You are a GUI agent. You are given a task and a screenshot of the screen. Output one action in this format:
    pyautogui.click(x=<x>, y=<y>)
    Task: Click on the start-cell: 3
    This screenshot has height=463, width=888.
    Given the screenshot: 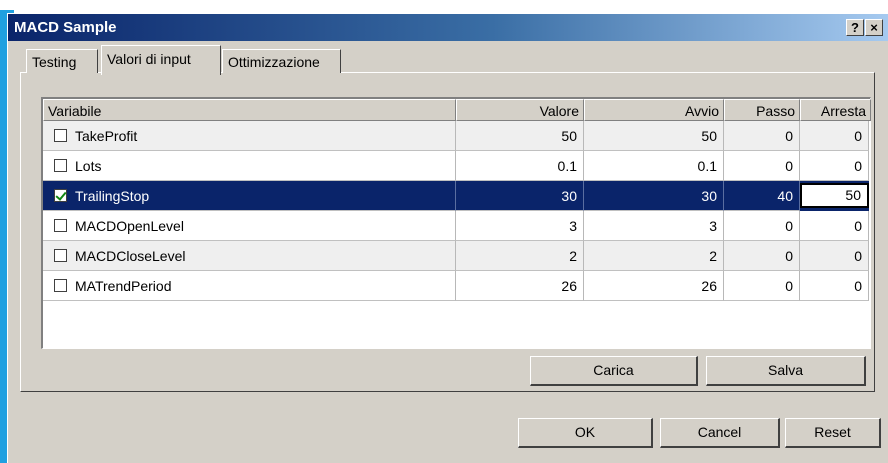 What is the action you would take?
    pyautogui.click(x=654, y=226)
    